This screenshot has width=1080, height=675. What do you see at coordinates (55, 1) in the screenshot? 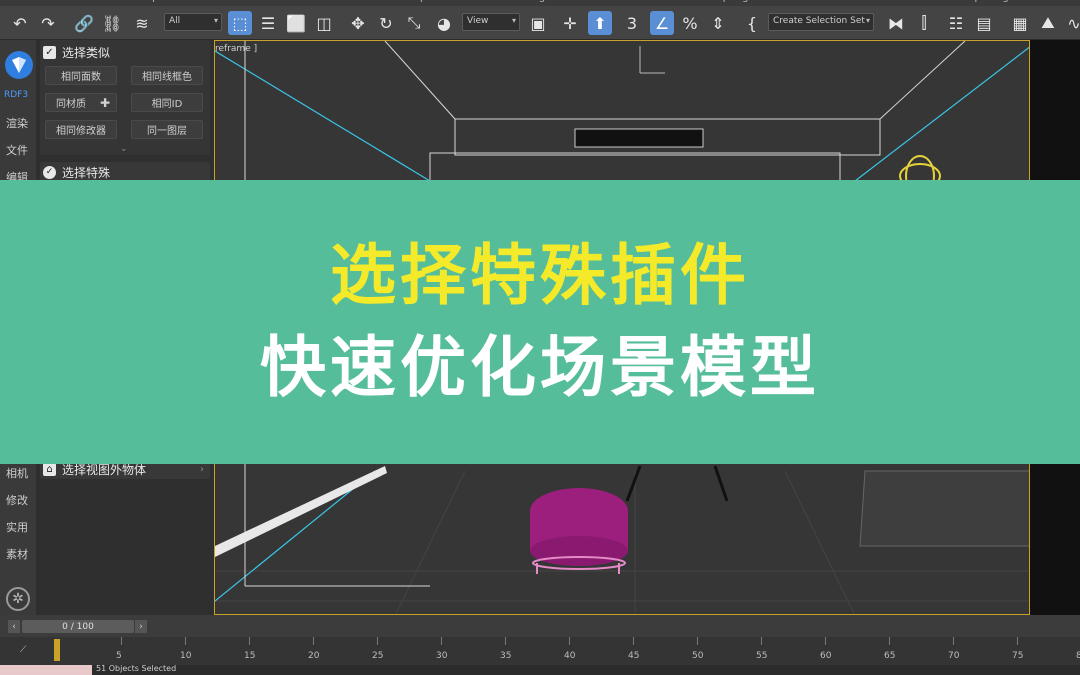
I see `menu-item: Edit` at bounding box center [55, 1].